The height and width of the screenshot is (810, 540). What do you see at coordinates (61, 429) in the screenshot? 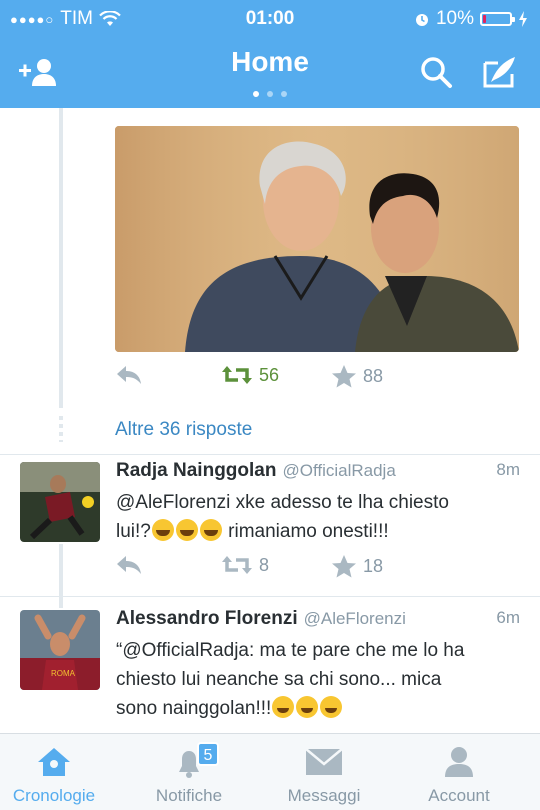
I see `thread-gap-line` at bounding box center [61, 429].